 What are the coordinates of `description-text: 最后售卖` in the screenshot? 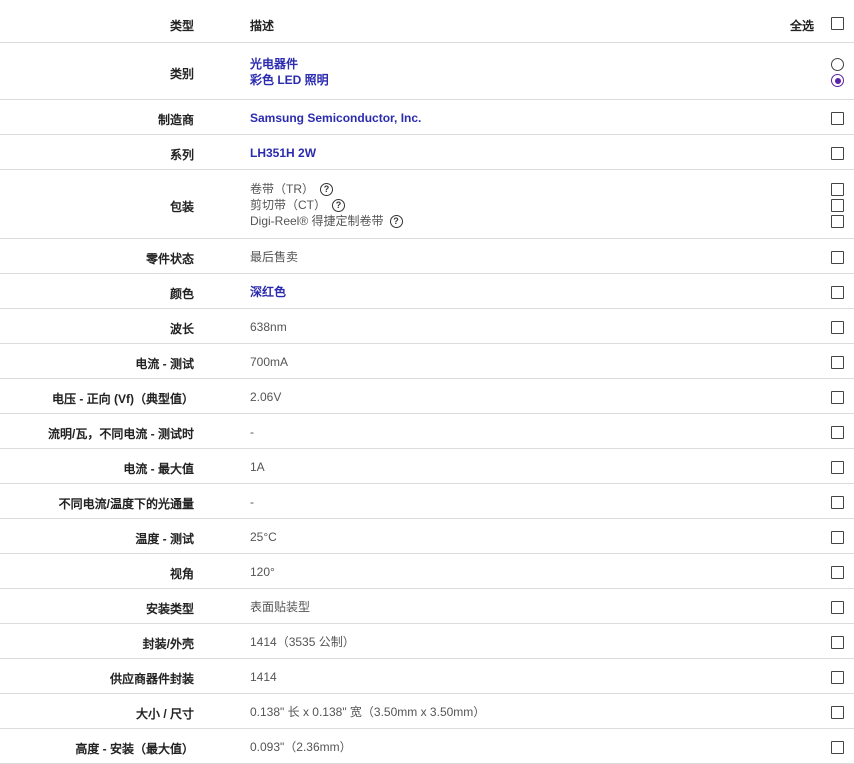 It's located at (274, 257).